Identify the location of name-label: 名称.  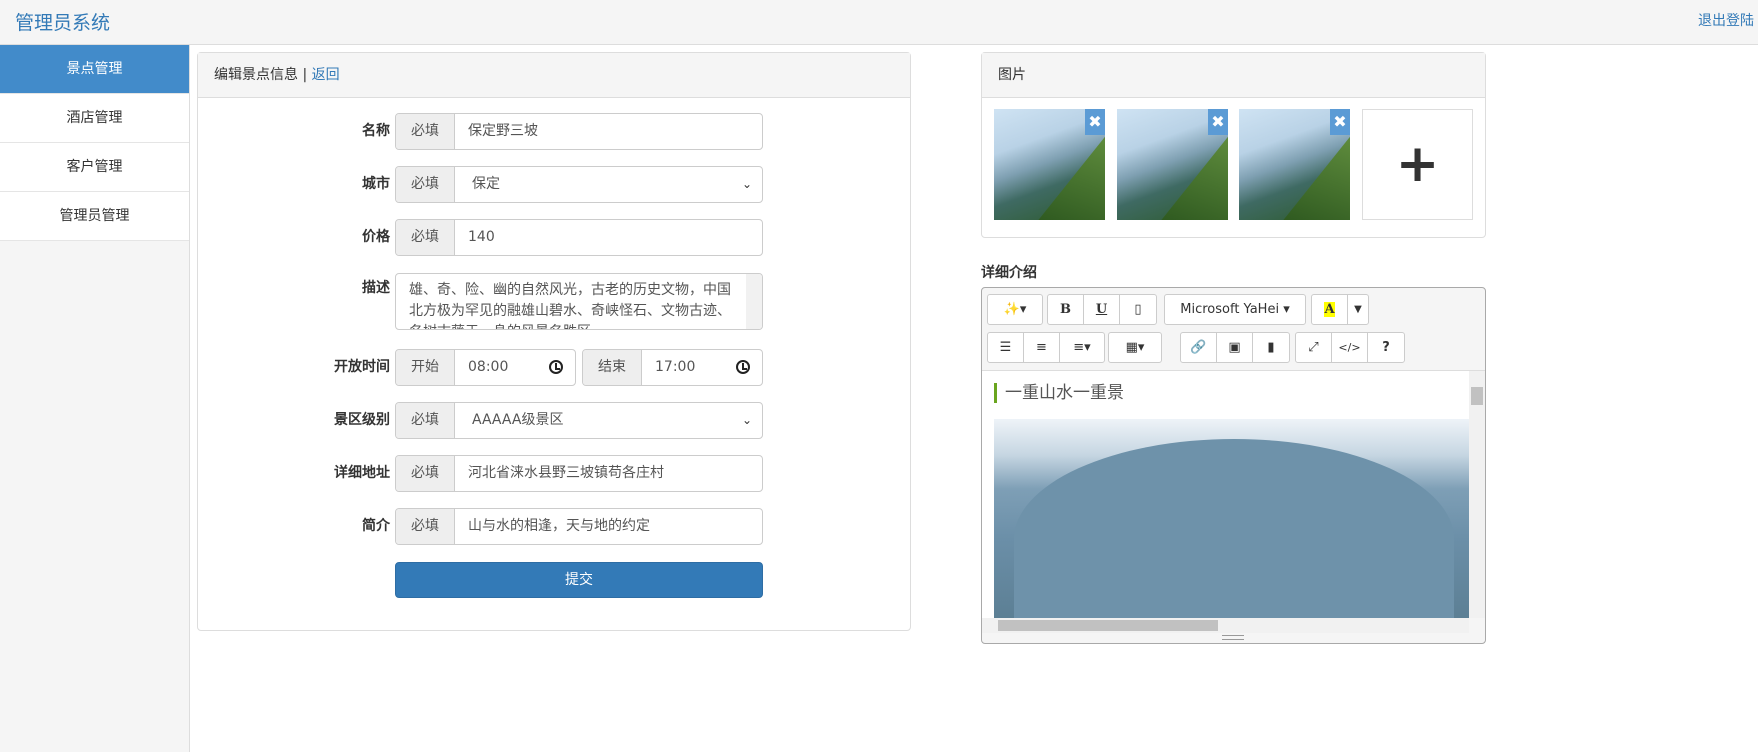
(376, 131).